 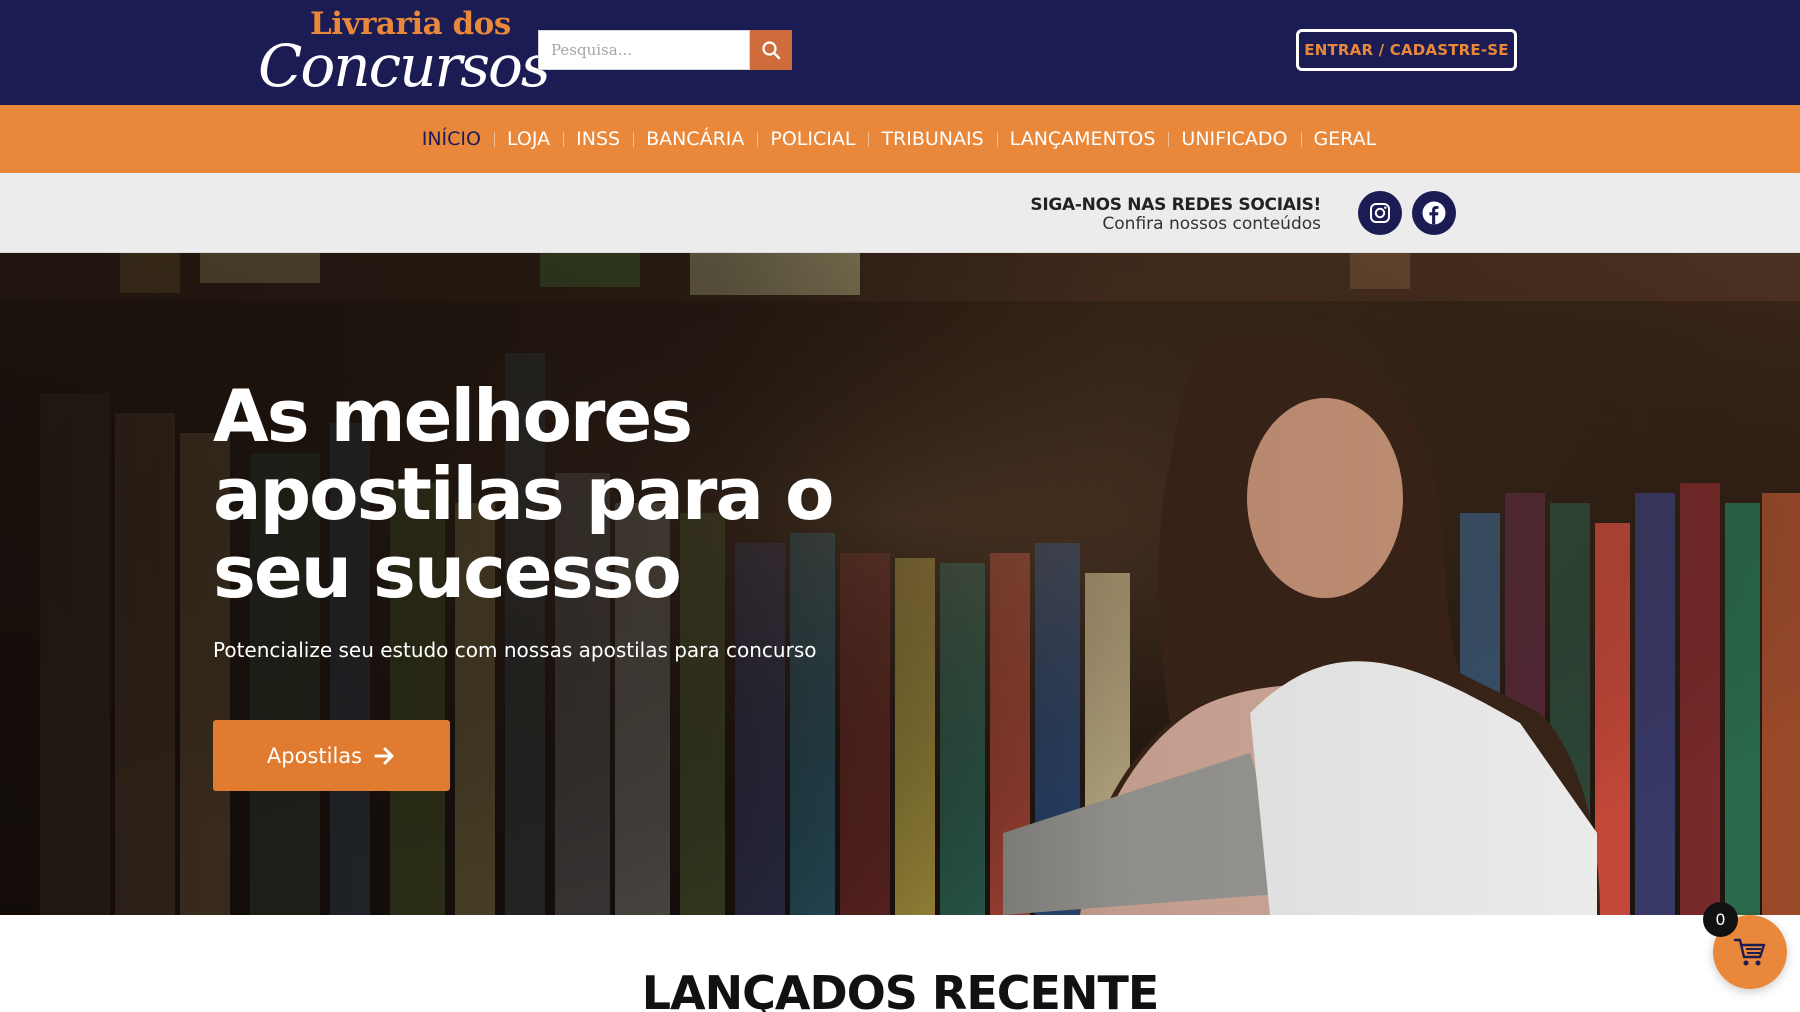 What do you see at coordinates (404, 66) in the screenshot?
I see `logo-line-bottom: Concursos` at bounding box center [404, 66].